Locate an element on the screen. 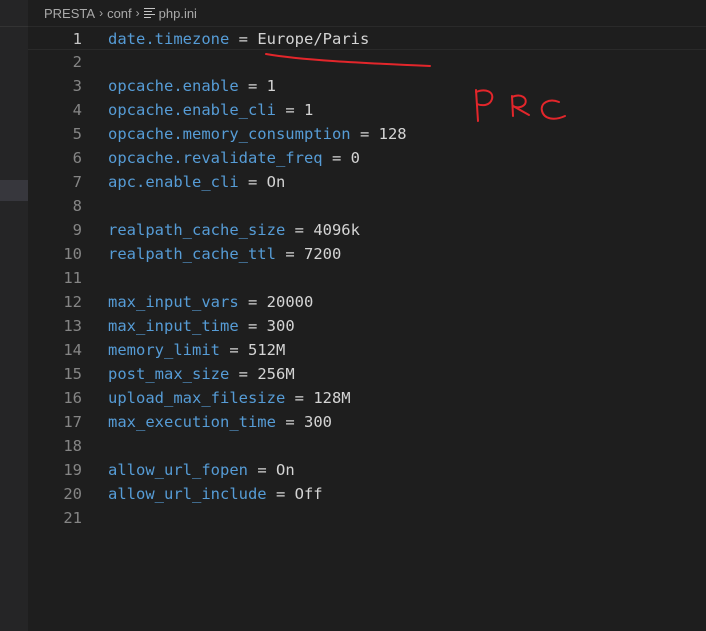 The image size is (706, 631). line-number: 7 is located at coordinates (77, 182).